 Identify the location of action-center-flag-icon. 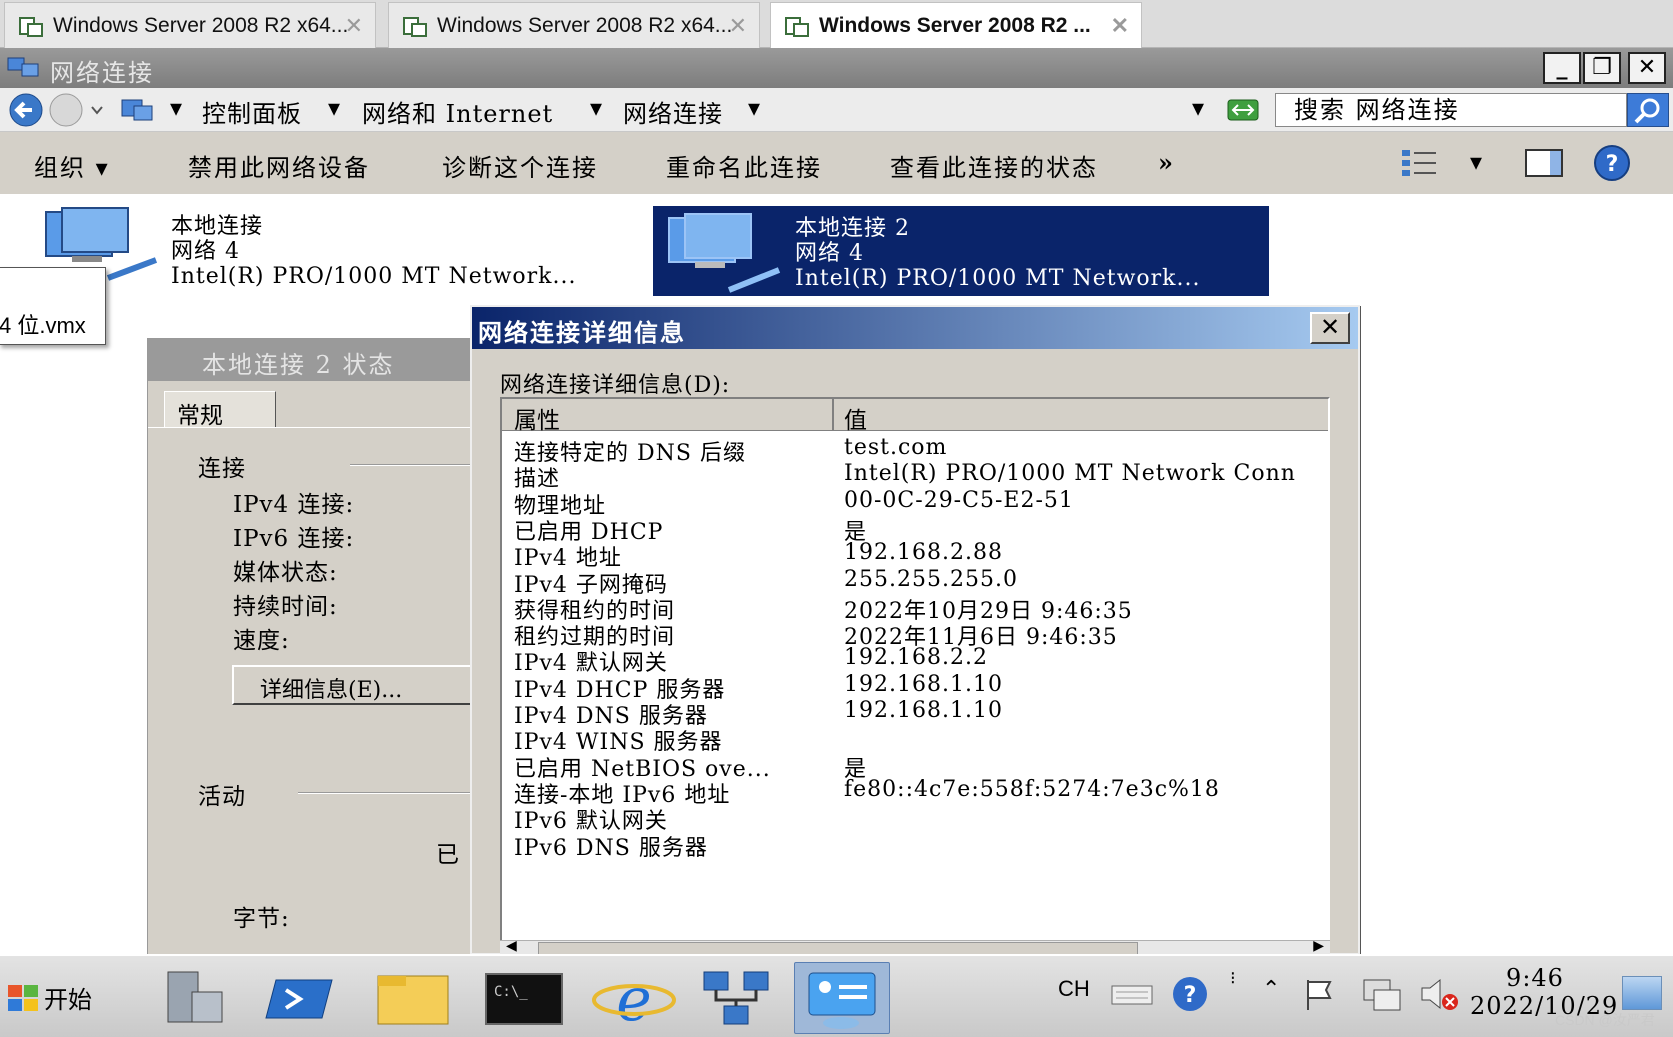
(1320, 994).